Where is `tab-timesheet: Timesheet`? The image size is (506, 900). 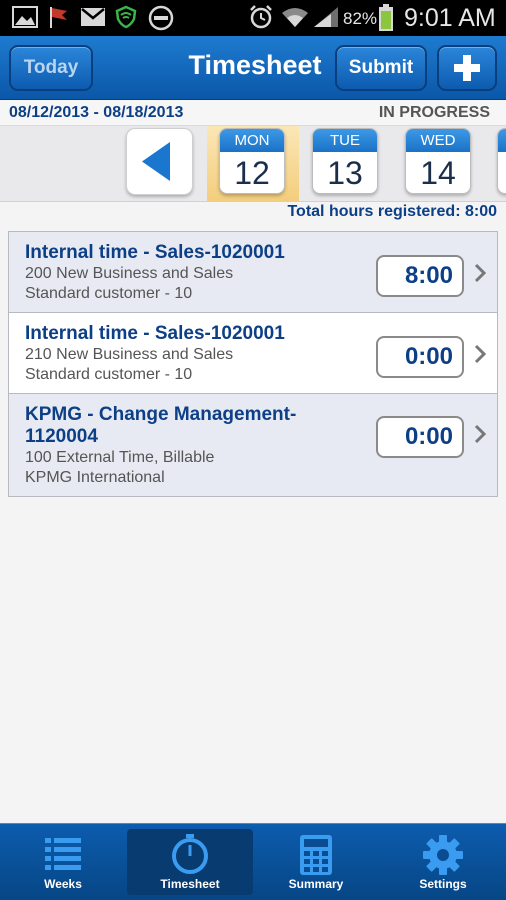 tab-timesheet: Timesheet is located at coordinates (190, 862).